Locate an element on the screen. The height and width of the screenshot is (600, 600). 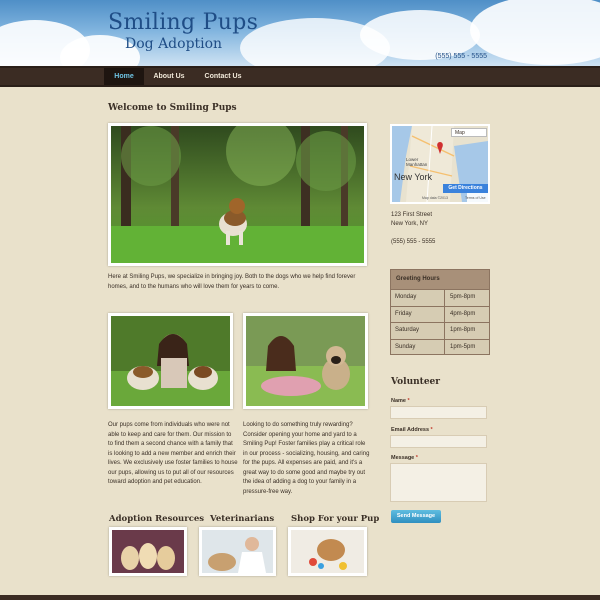
hours-row: Monday 5pm-8pm is located at coordinates (440, 297).